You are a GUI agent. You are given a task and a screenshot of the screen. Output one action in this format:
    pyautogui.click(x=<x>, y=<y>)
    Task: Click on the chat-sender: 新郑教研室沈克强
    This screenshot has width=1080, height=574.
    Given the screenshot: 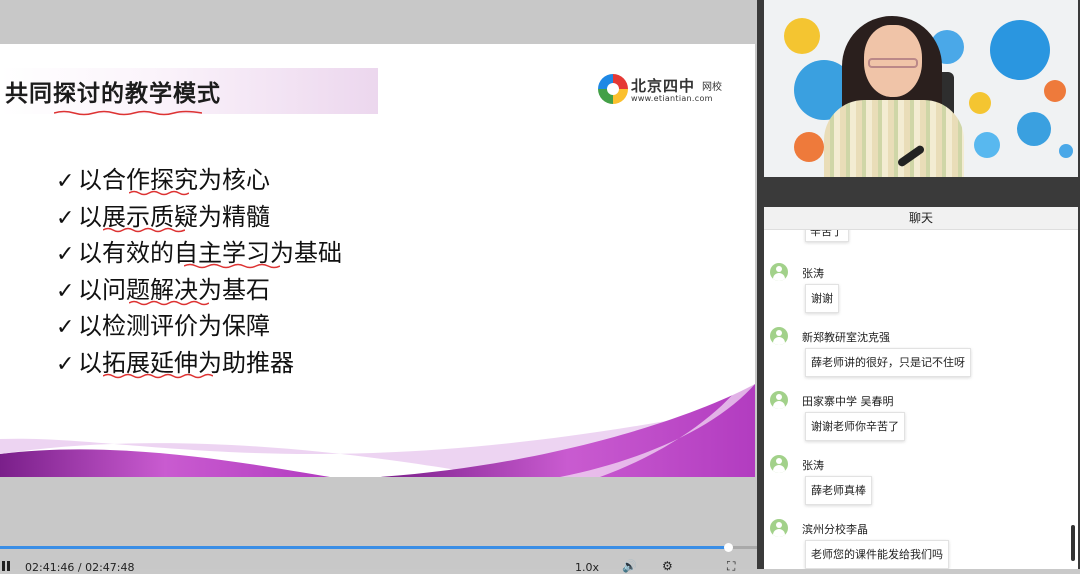 What is the action you would take?
    pyautogui.click(x=846, y=337)
    